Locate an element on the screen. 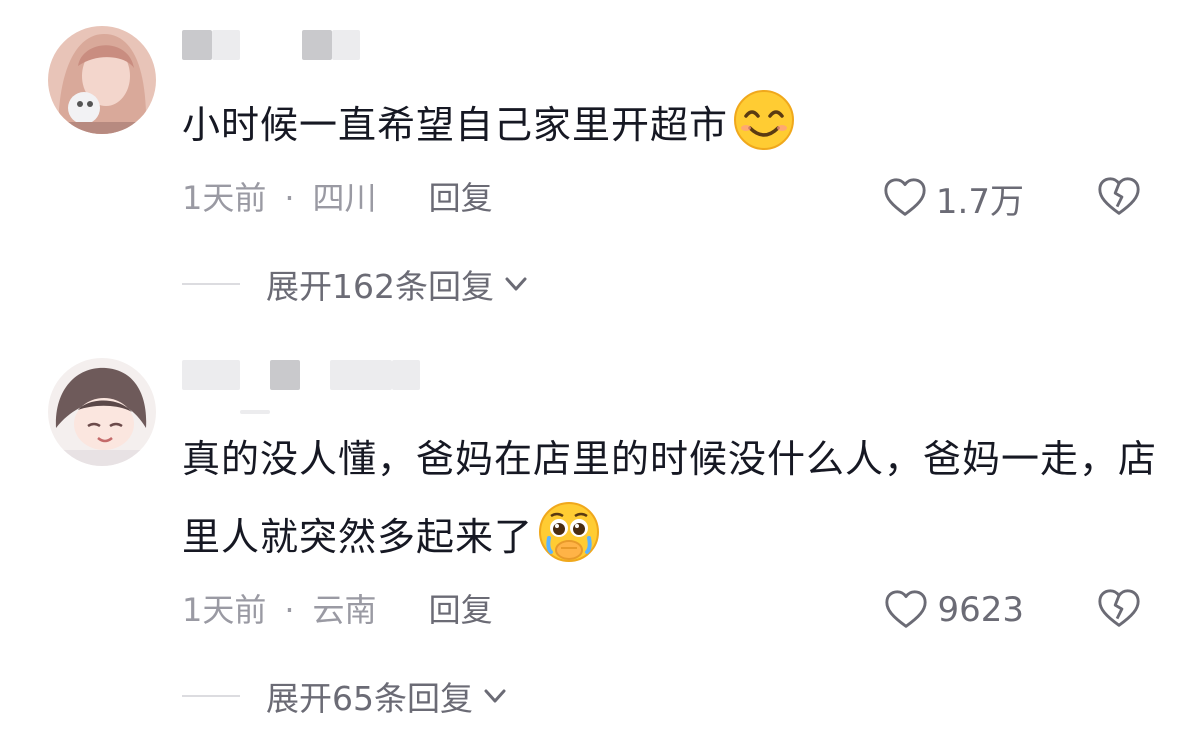 This screenshot has height=749, width=1200. comment-text-content: 真的没人懂，爸妈在店里的时候没什么人，爸妈一走，店里人就突然多起来了 is located at coordinates (670, 498).